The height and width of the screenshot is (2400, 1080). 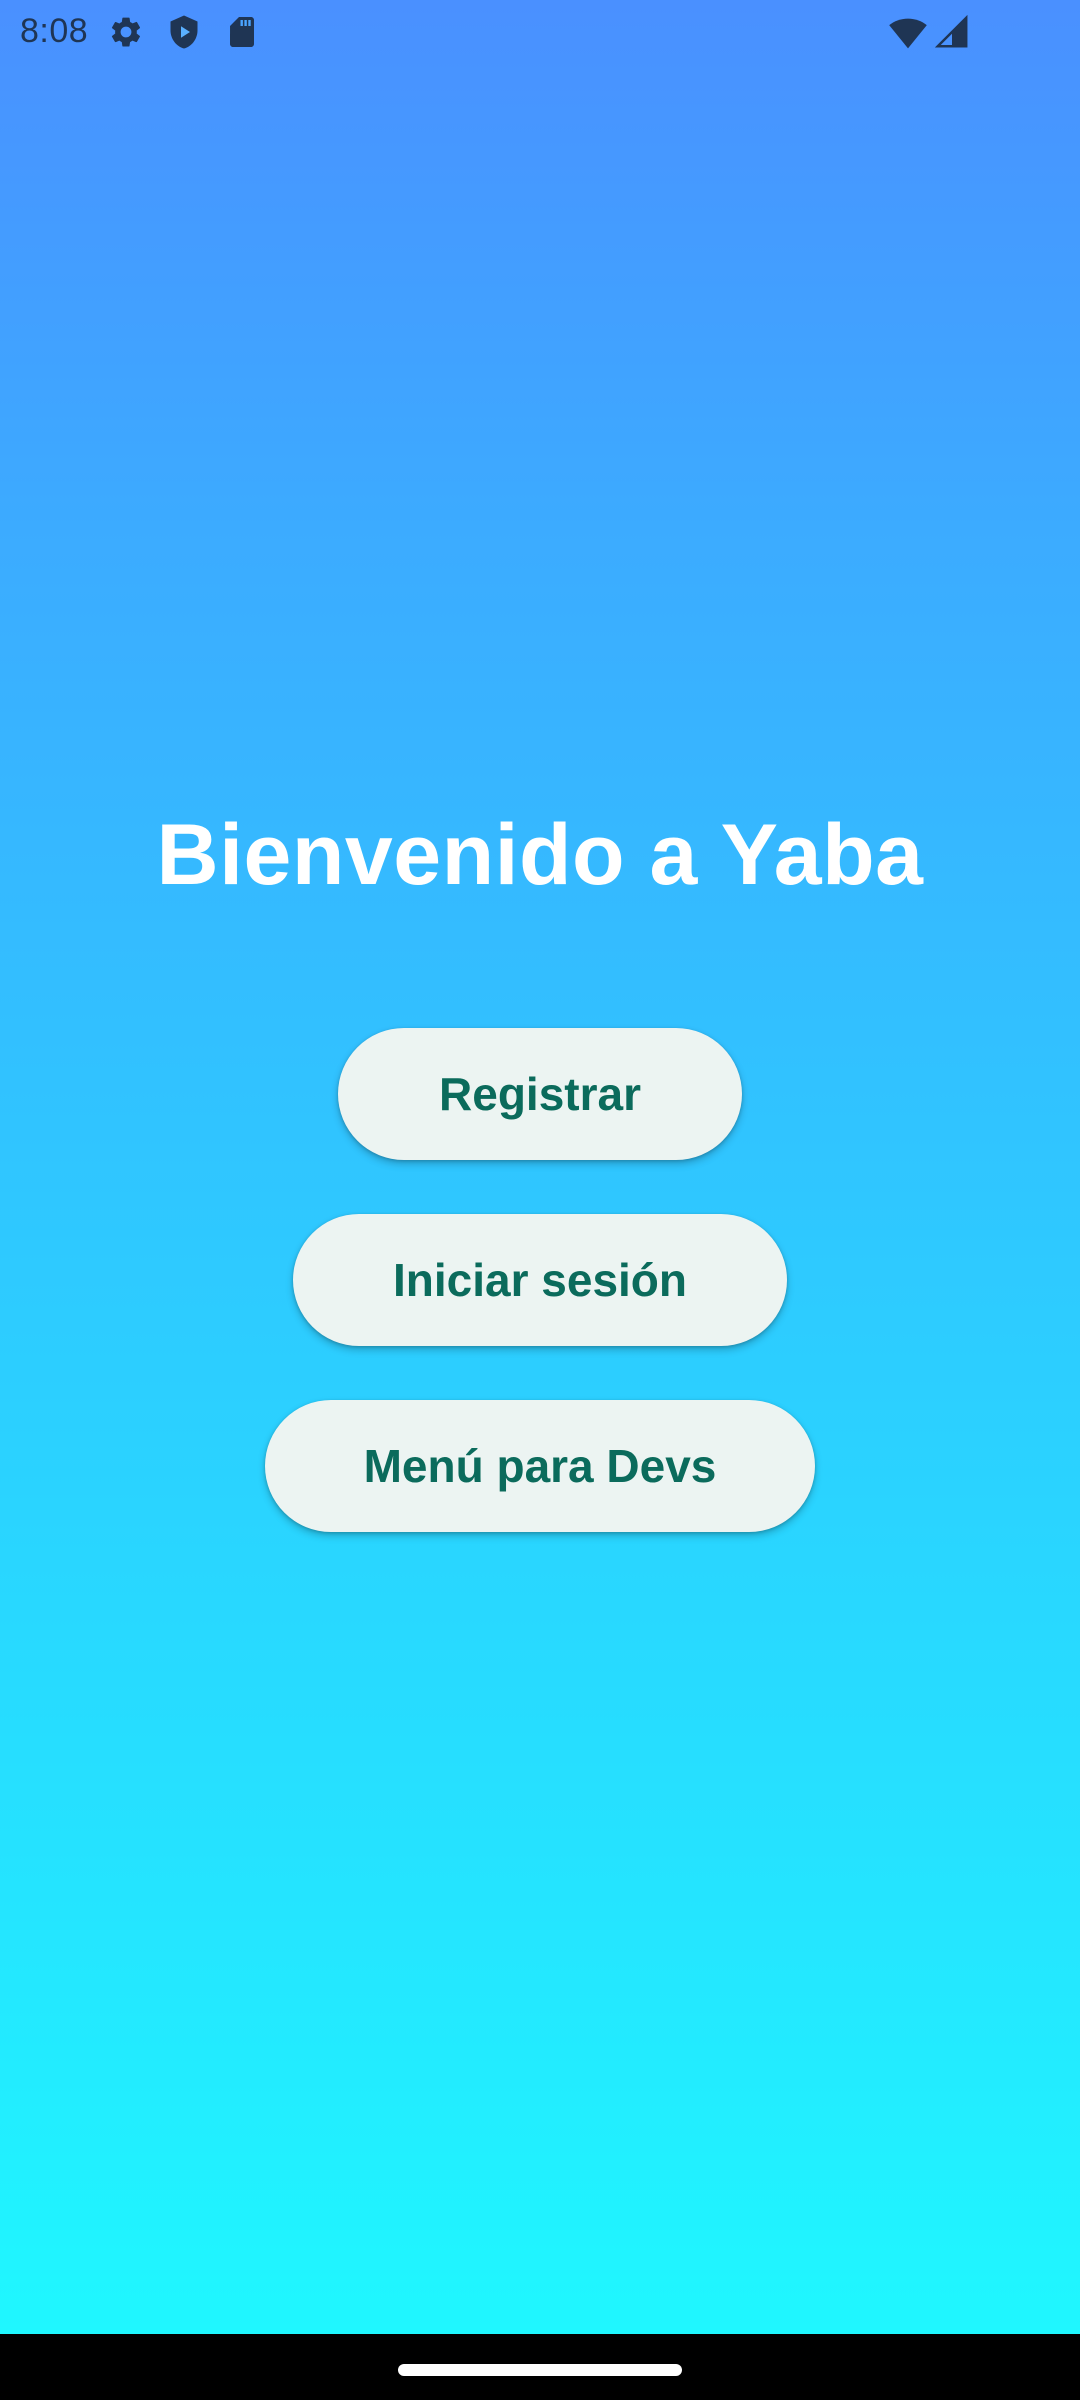 I want to click on gear-icon, so click(x=126, y=34).